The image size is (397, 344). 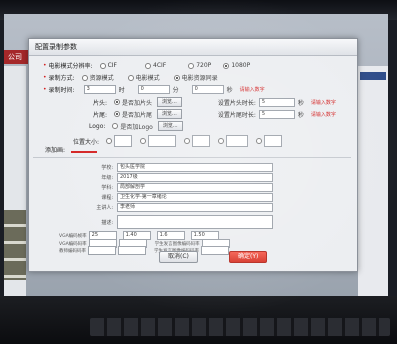 What do you see at coordinates (61, 90) in the screenshot?
I see `record-time-label: 录制时间:` at bounding box center [61, 90].